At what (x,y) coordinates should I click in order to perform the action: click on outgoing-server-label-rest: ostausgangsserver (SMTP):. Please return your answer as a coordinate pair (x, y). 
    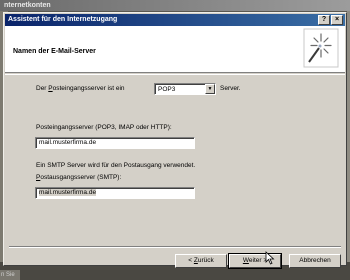
    Looking at the image, I should click on (81, 177).